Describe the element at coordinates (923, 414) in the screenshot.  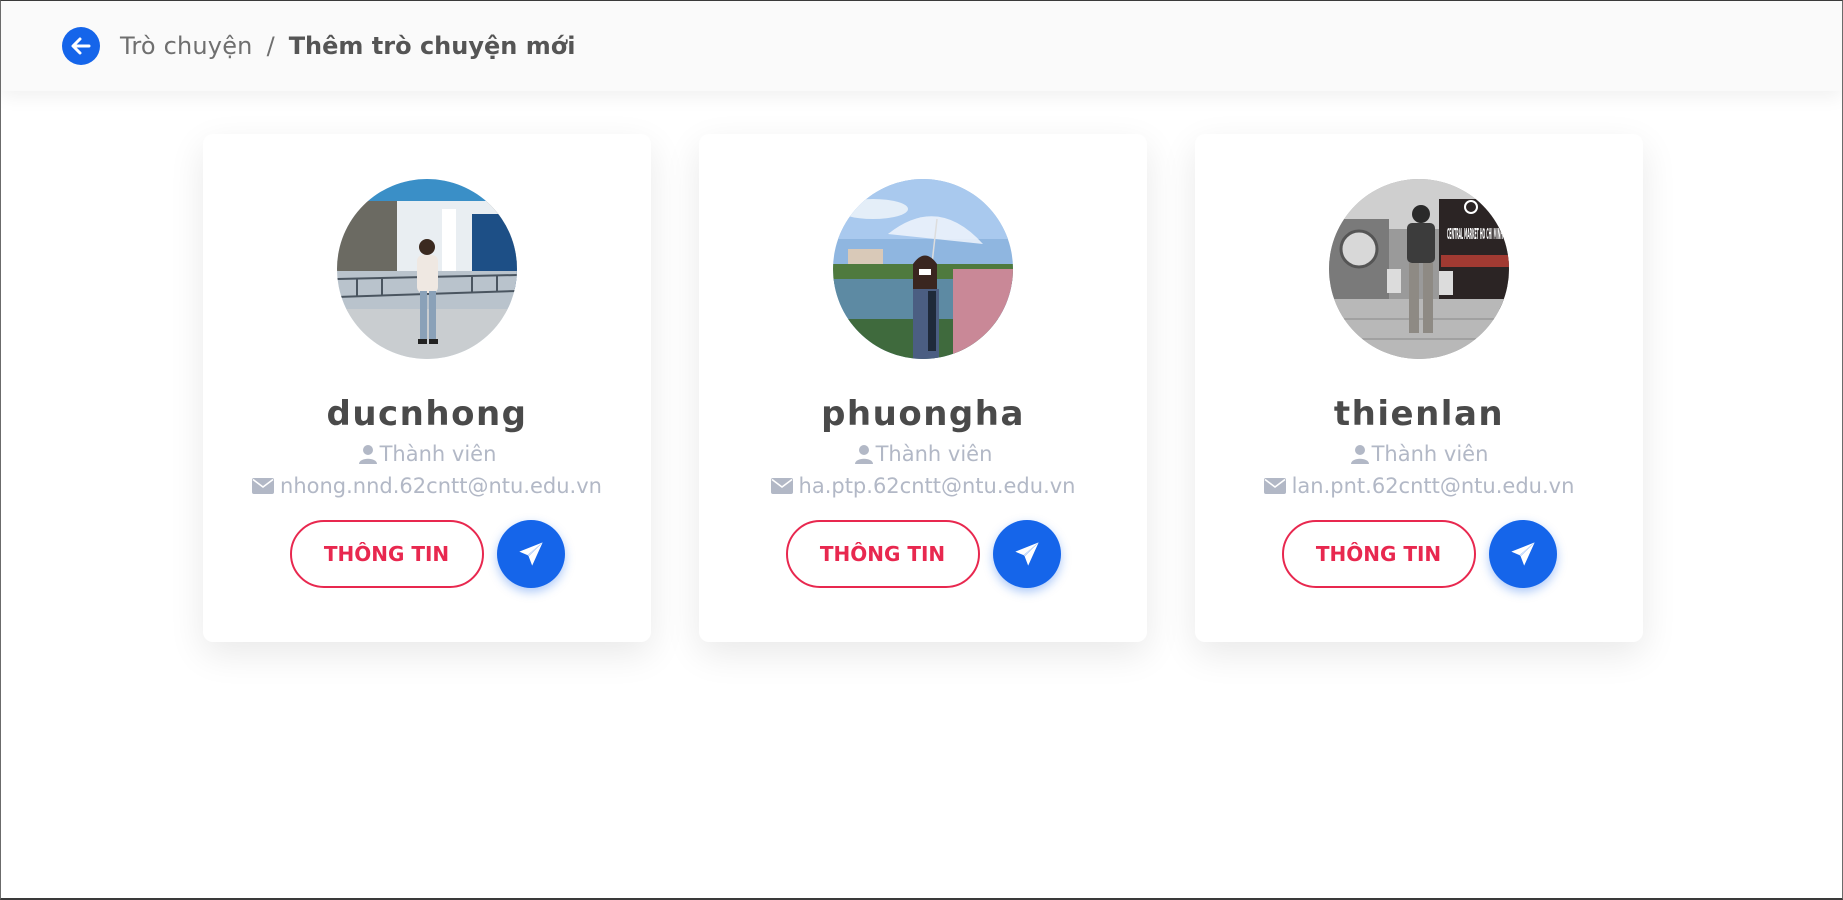
I see `username: phuongha` at that location.